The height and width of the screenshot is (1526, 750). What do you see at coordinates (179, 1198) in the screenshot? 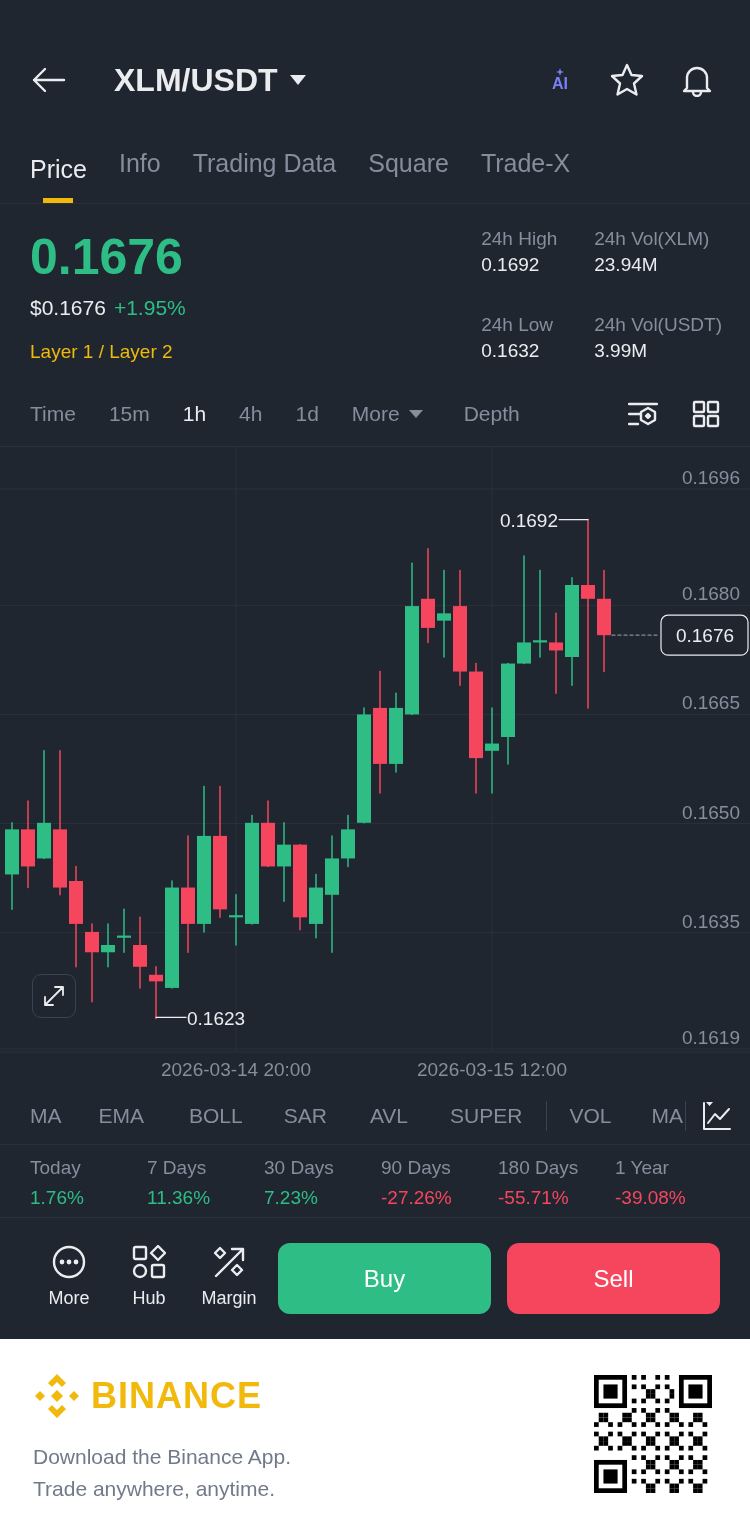
I see `period-change: 11.36%` at bounding box center [179, 1198].